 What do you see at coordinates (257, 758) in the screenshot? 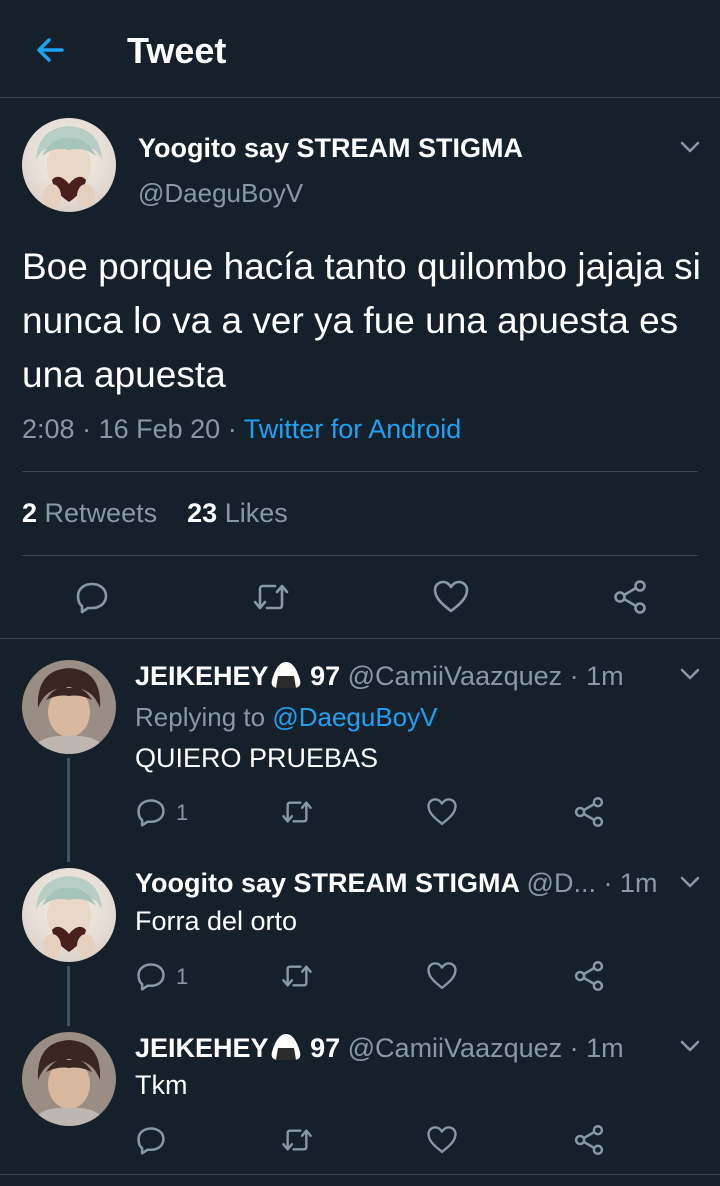
I see `reply-text: QUIERO PRUEBAS` at bounding box center [257, 758].